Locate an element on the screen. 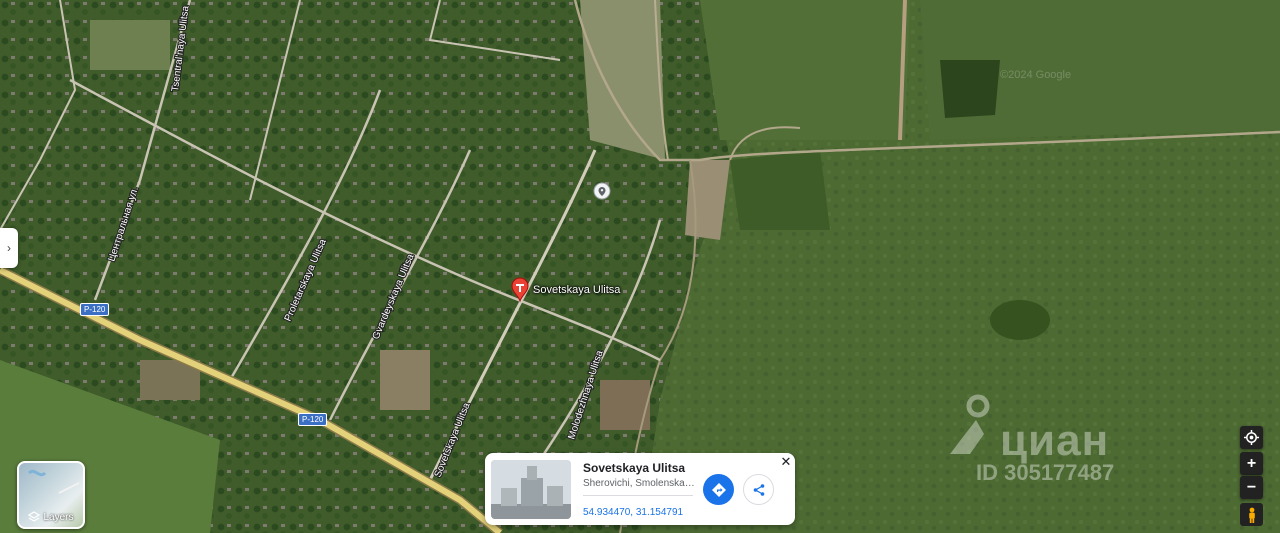  zoom-out-button: − is located at coordinates (1251, 487).